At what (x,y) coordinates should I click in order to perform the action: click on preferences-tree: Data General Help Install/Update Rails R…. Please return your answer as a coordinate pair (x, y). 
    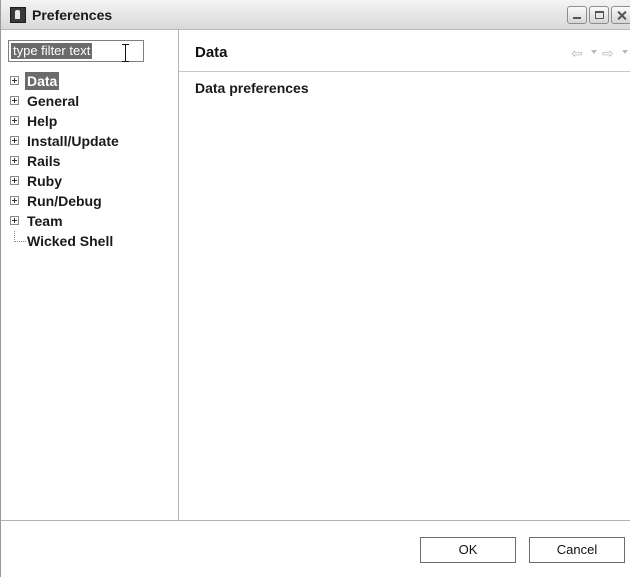
    Looking at the image, I should click on (90, 161).